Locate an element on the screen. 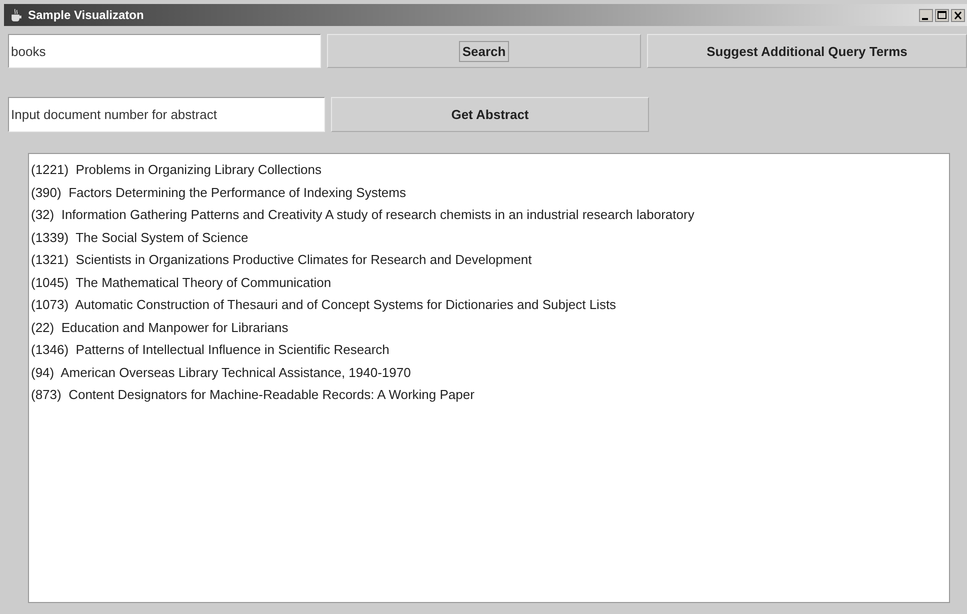 This screenshot has width=967, height=614. minimize-icon is located at coordinates (926, 15).